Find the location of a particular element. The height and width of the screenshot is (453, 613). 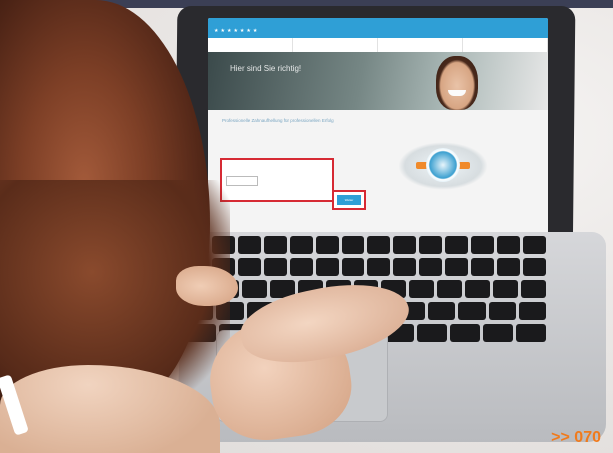

highlighted-form-box is located at coordinates (277, 180).